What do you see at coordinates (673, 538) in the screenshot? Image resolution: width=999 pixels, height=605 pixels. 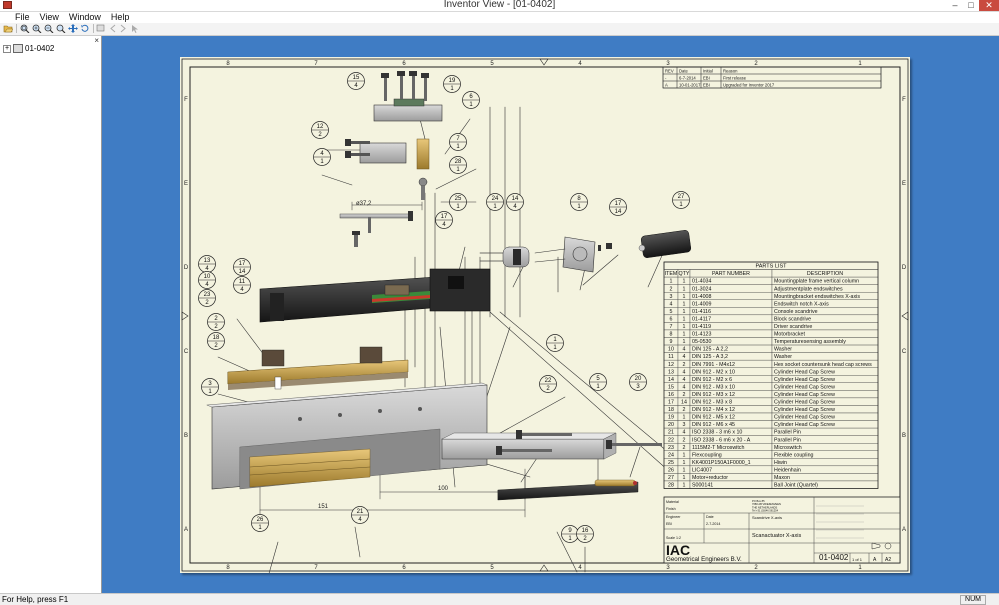 I see `scale-value: Scale 1:2` at bounding box center [673, 538].